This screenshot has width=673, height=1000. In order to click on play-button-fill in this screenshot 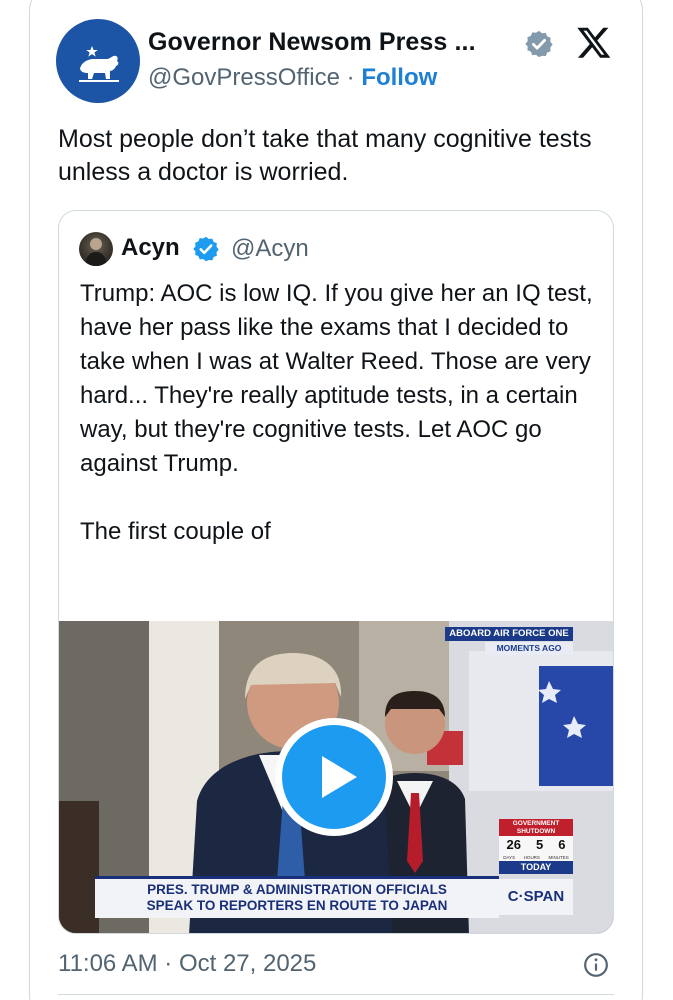, I will do `click(334, 777)`.